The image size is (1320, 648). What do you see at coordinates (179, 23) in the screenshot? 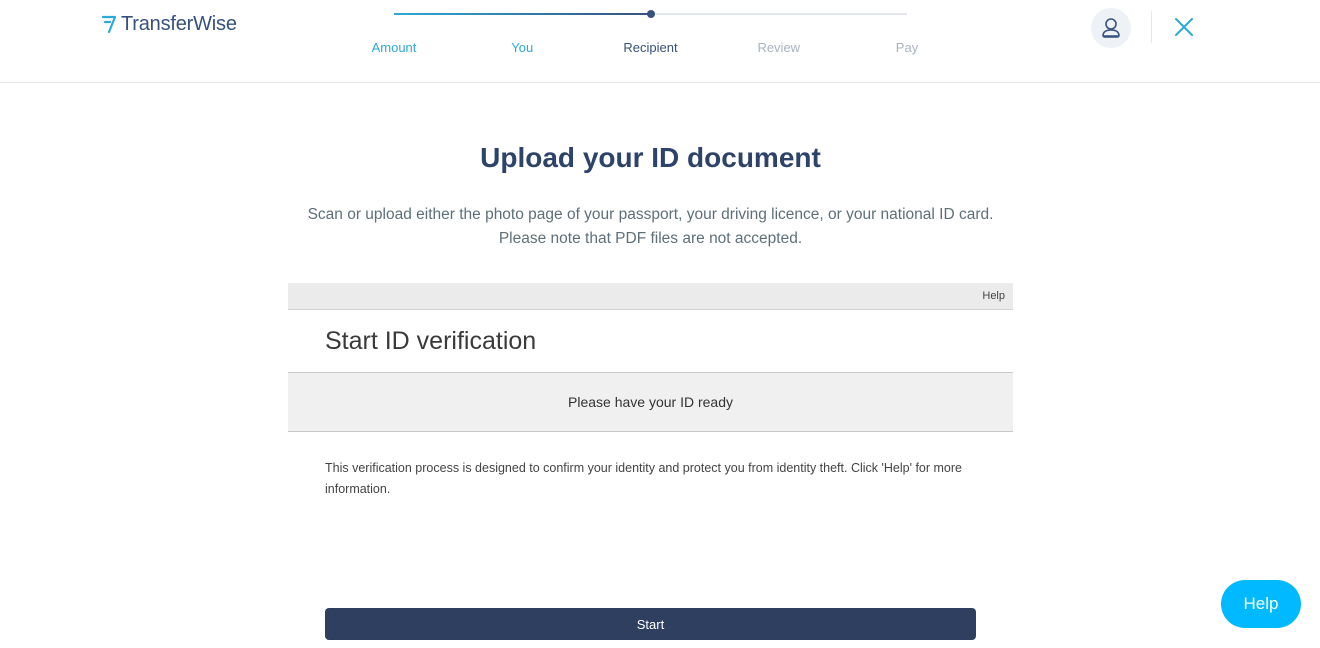
I see `logo-text: TransferWise` at bounding box center [179, 23].